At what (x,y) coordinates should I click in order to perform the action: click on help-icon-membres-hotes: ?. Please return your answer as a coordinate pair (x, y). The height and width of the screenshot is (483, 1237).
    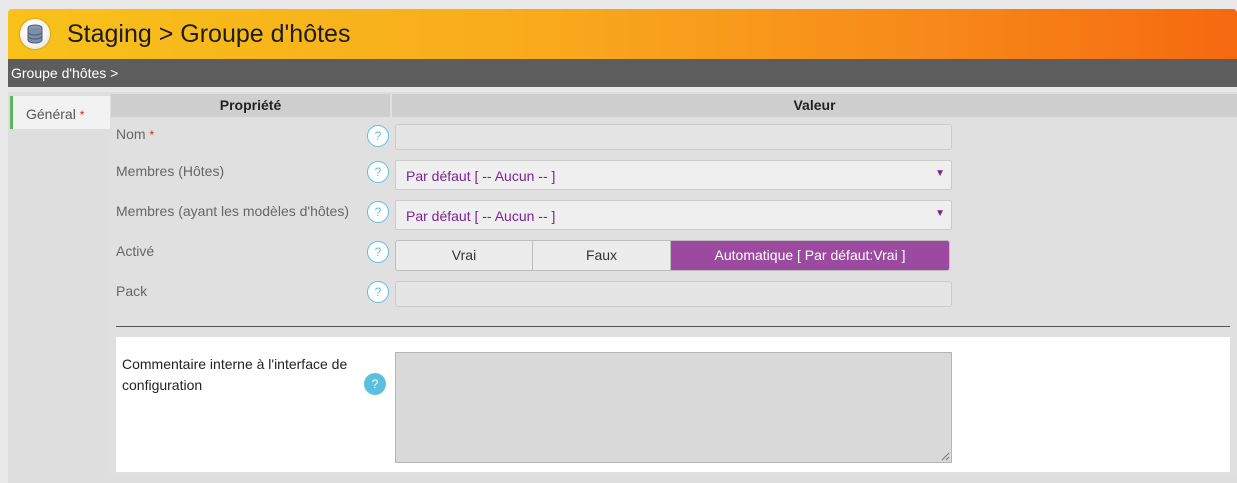
    Looking at the image, I should click on (378, 172).